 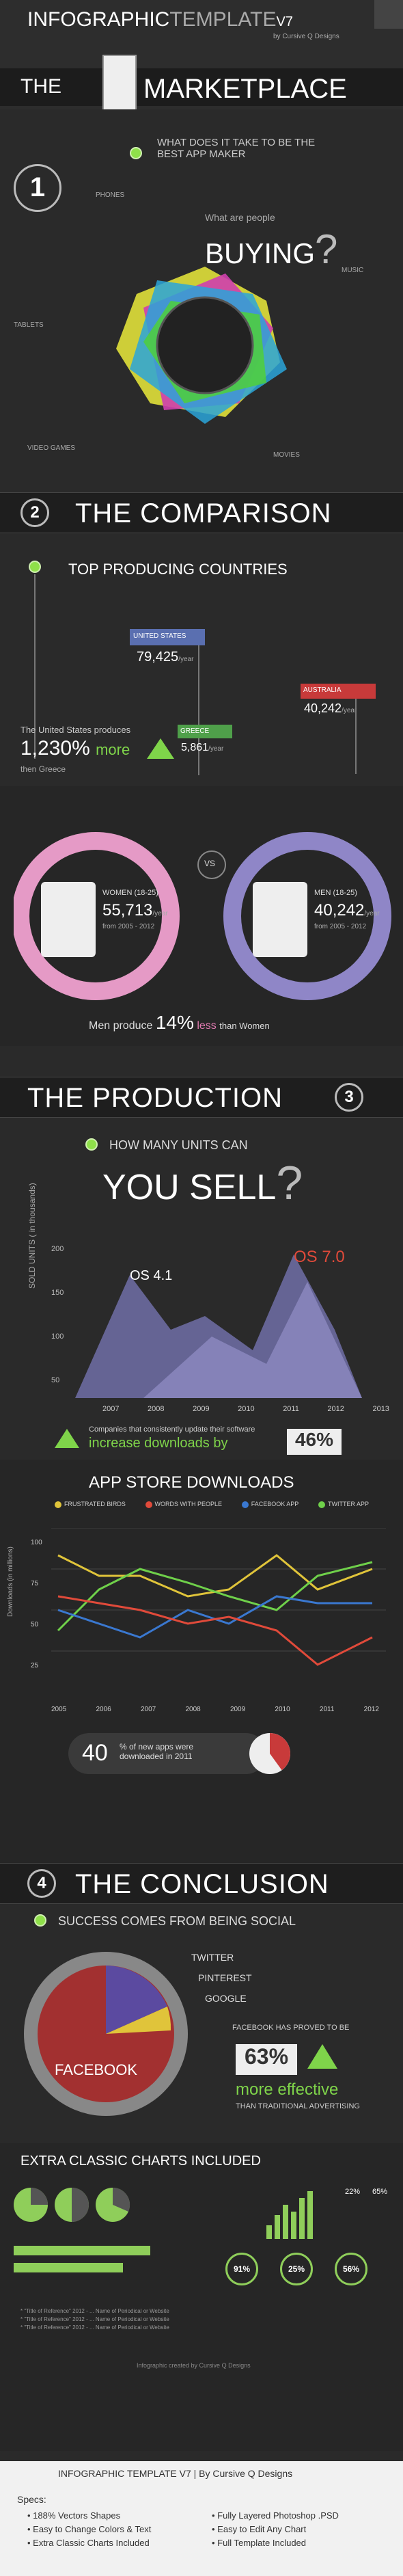 What do you see at coordinates (43, 769) in the screenshot?
I see `then-greece: then Greece` at bounding box center [43, 769].